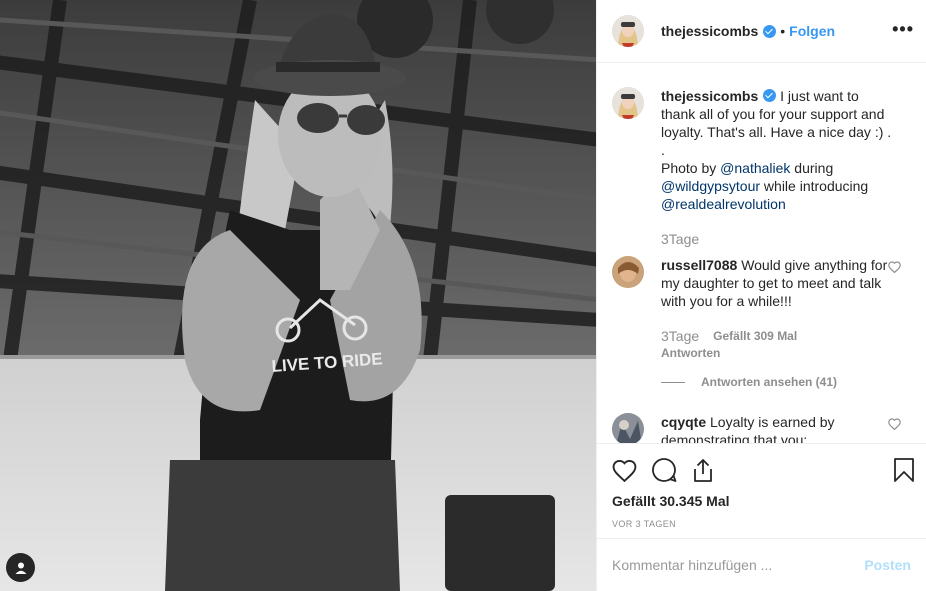 The height and width of the screenshot is (591, 926). Describe the element at coordinates (761, 31) in the screenshot. I see `post-header: thejessicombs • Folgen •••` at that location.